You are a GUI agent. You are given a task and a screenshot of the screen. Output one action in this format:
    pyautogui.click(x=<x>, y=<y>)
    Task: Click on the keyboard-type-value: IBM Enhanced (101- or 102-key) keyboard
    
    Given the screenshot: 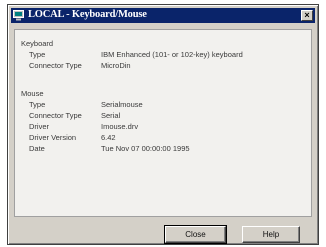 What is the action you would take?
    pyautogui.click(x=172, y=54)
    